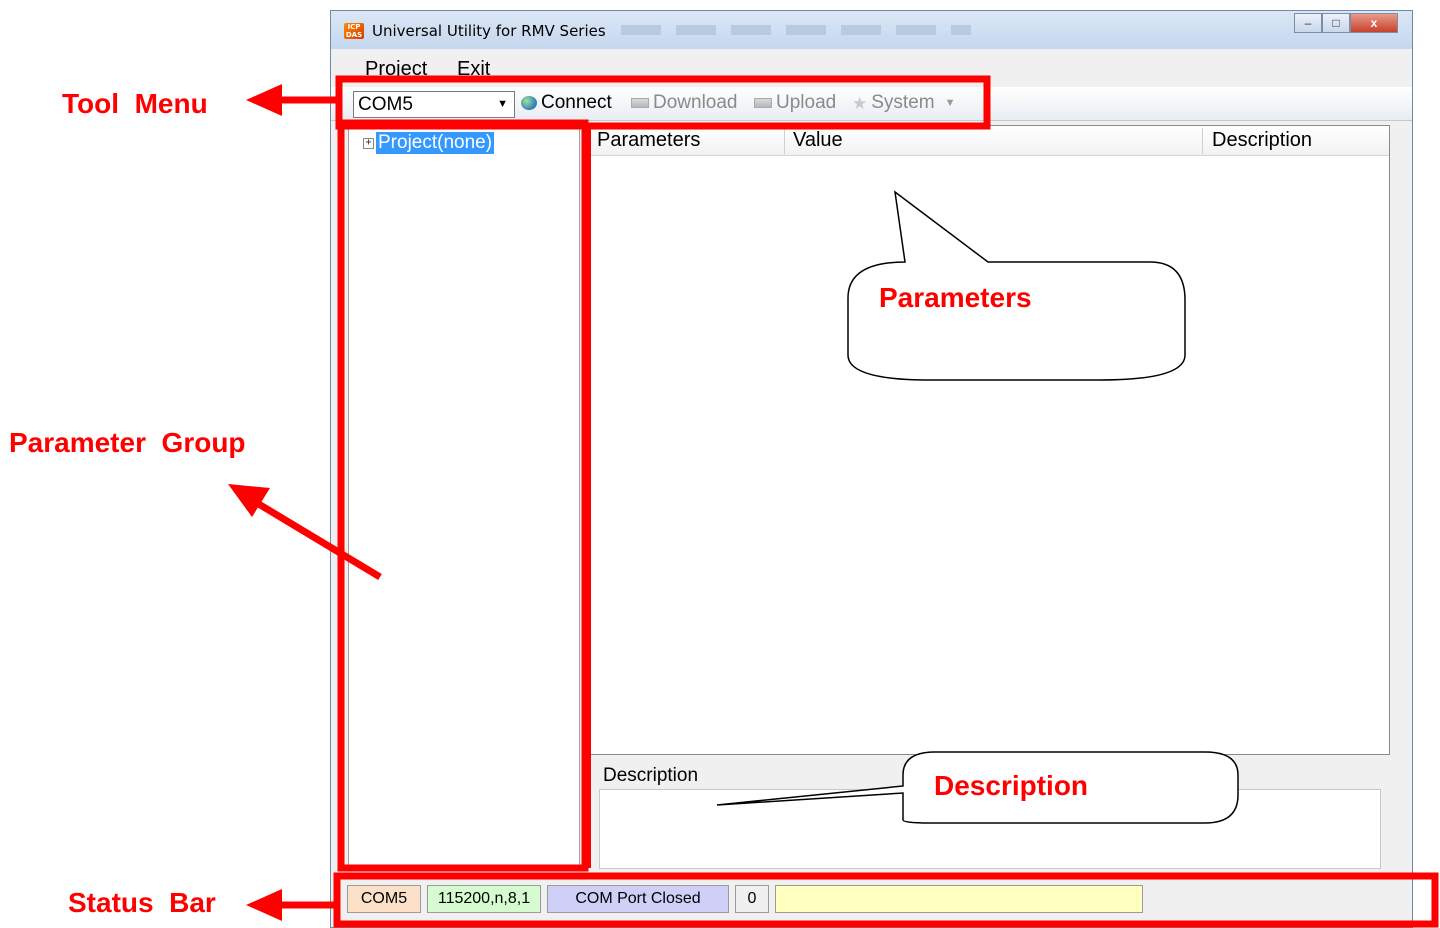 The image size is (1440, 928). Describe the element at coordinates (695, 102) in the screenshot. I see `download-label: Download` at that location.